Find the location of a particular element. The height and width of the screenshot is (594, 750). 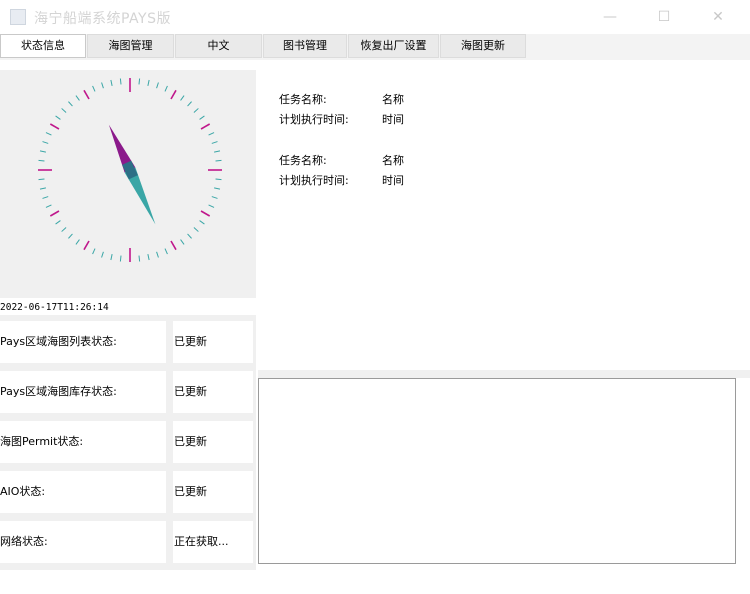

tab-book-management: 图书管理 is located at coordinates (305, 46).